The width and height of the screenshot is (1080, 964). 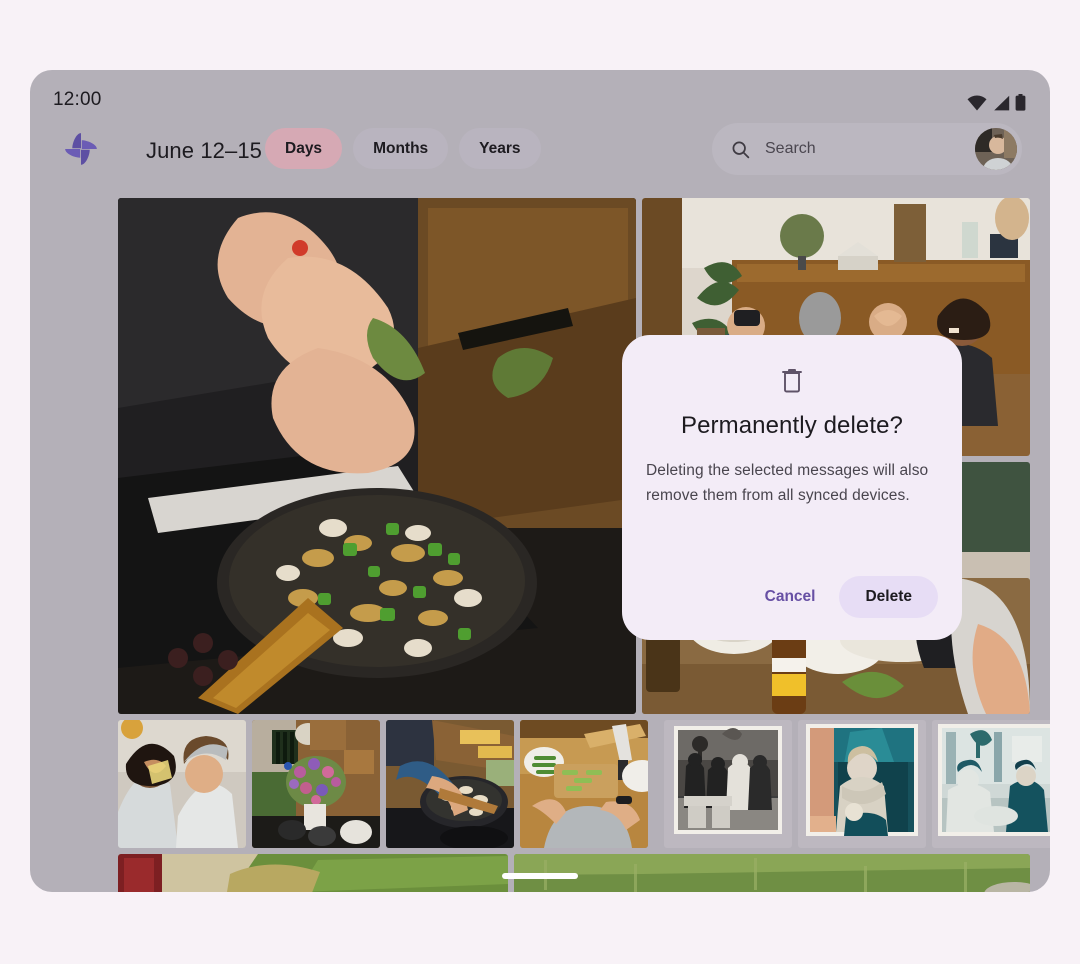 I want to click on chip-years-label: Years, so click(x=500, y=148).